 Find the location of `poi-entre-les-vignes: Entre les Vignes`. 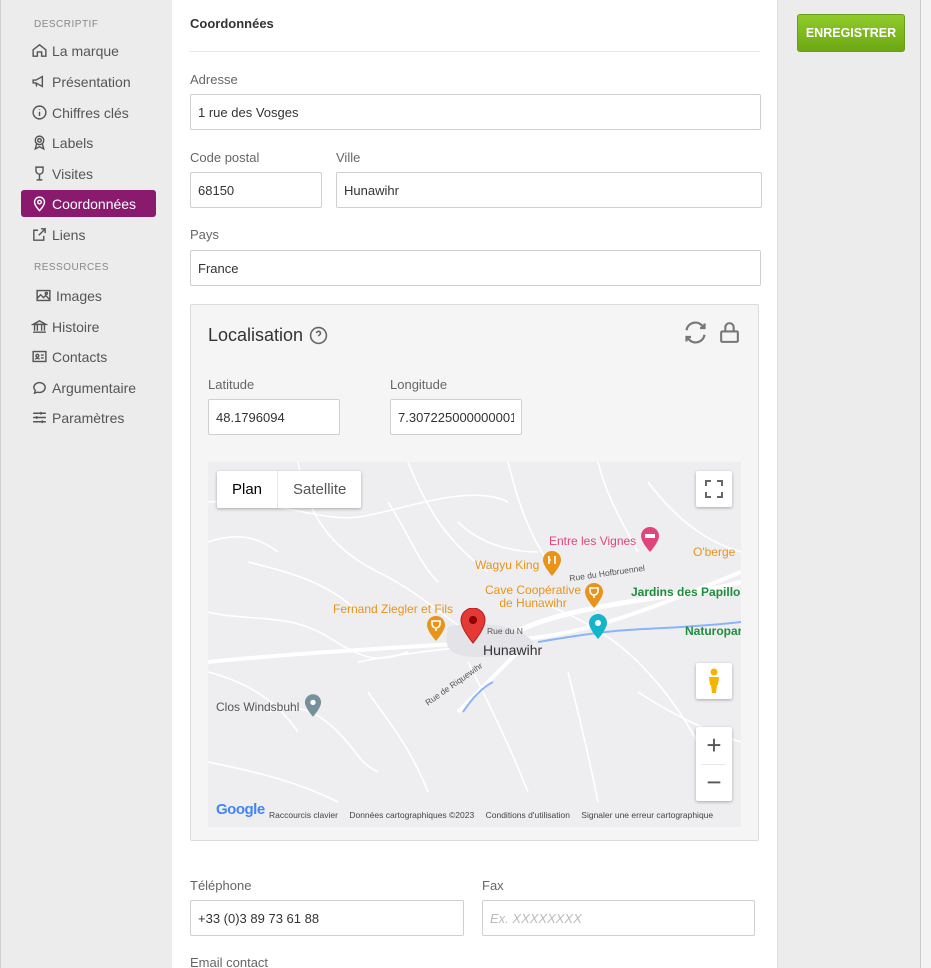

poi-entre-les-vignes: Entre les Vignes is located at coordinates (592, 541).